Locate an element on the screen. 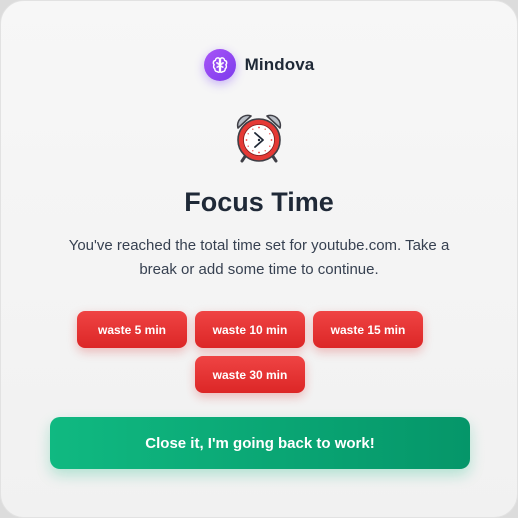  brand-name: Mindova is located at coordinates (279, 64).